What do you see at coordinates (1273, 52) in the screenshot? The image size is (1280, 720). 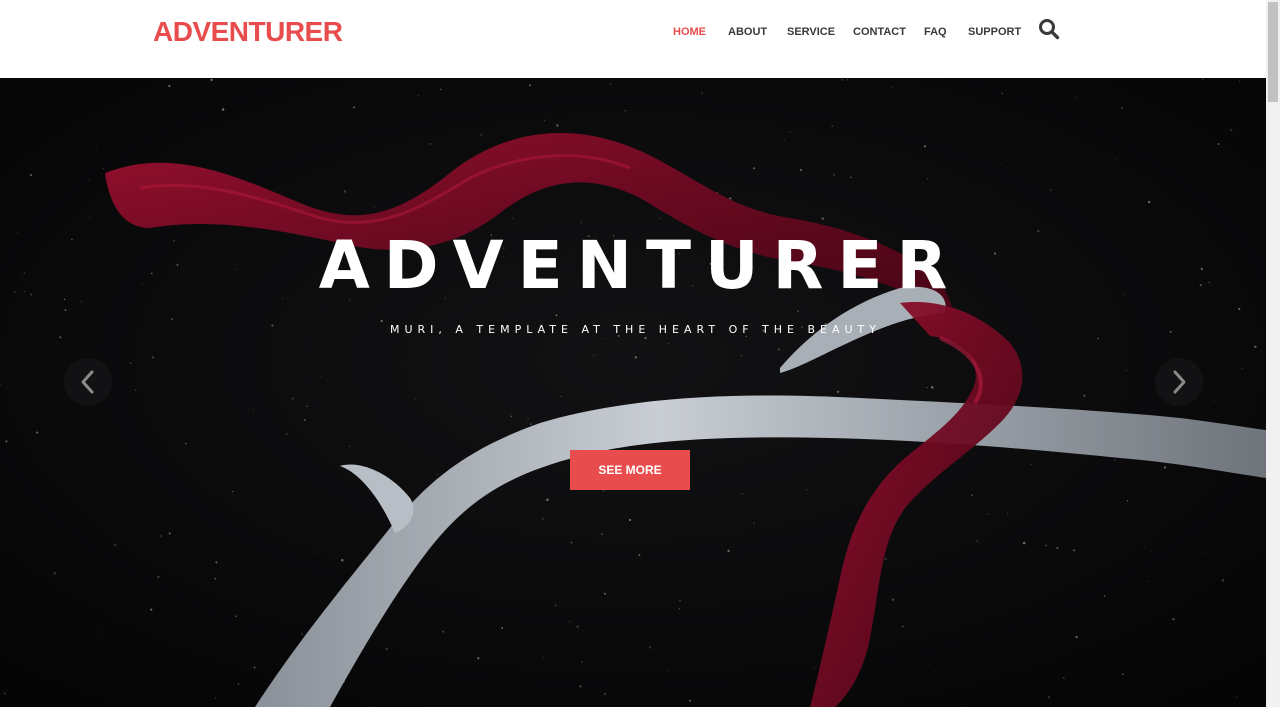 I see `scrollbar-thumb` at bounding box center [1273, 52].